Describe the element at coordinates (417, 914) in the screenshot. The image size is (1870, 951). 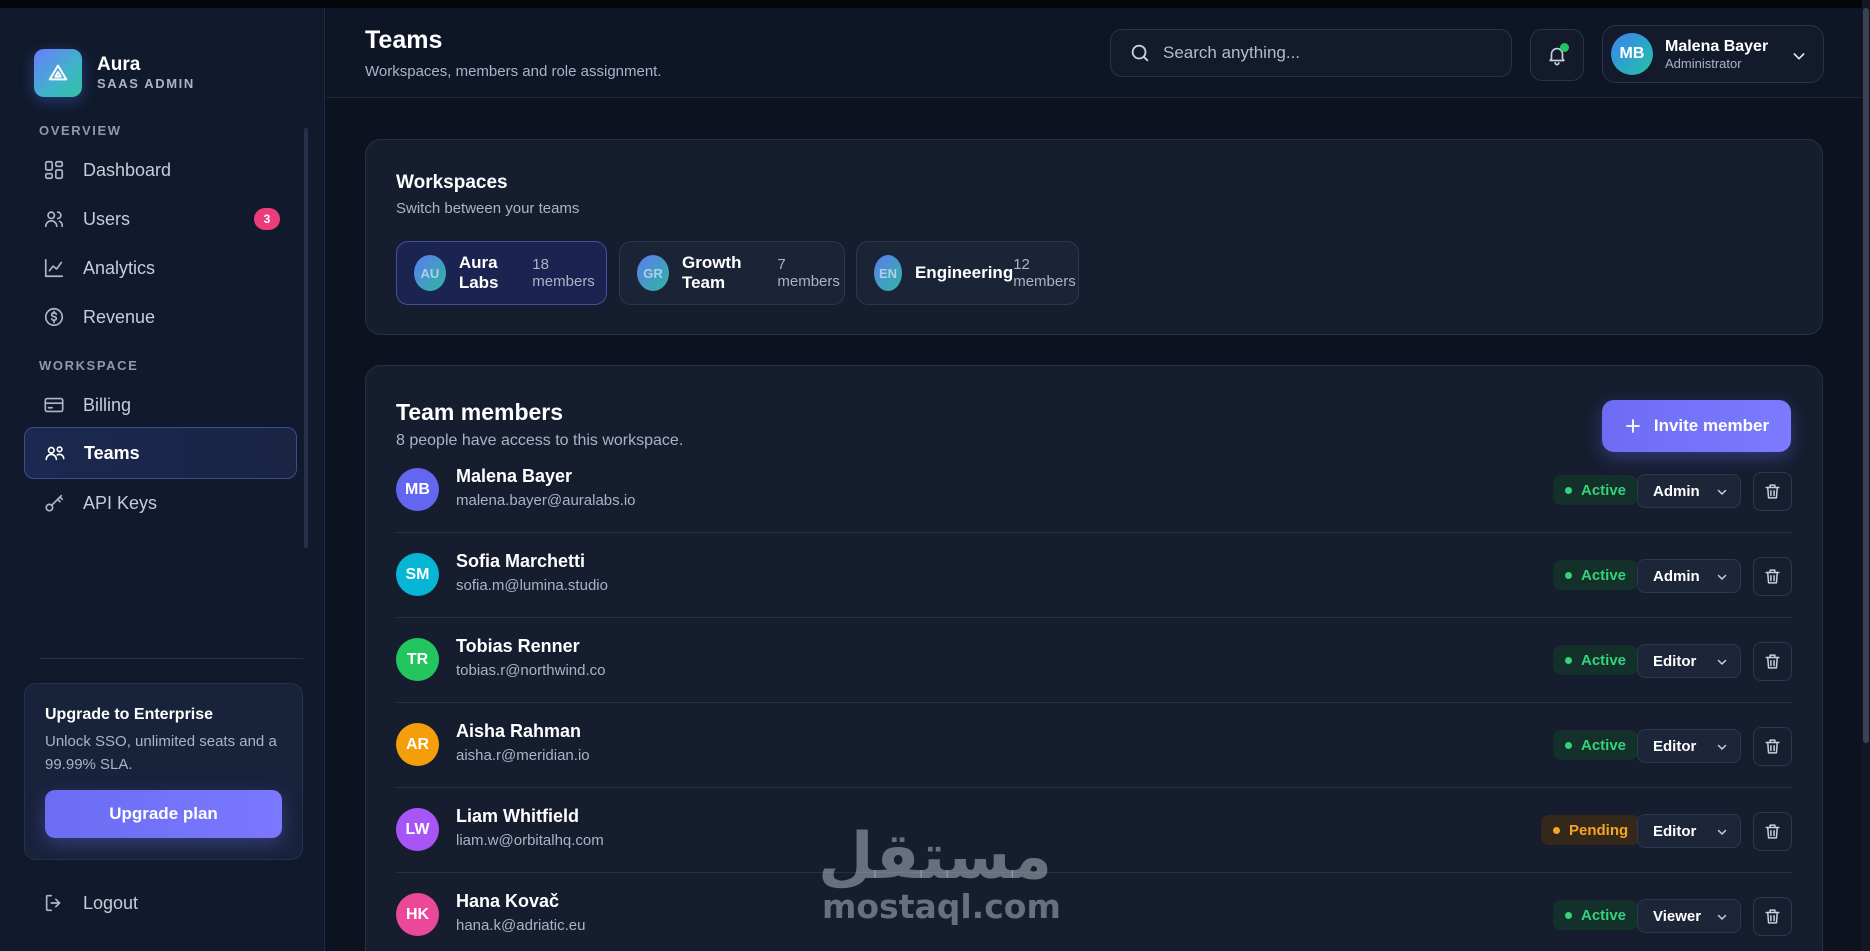
I see `avatar: HK` at that location.